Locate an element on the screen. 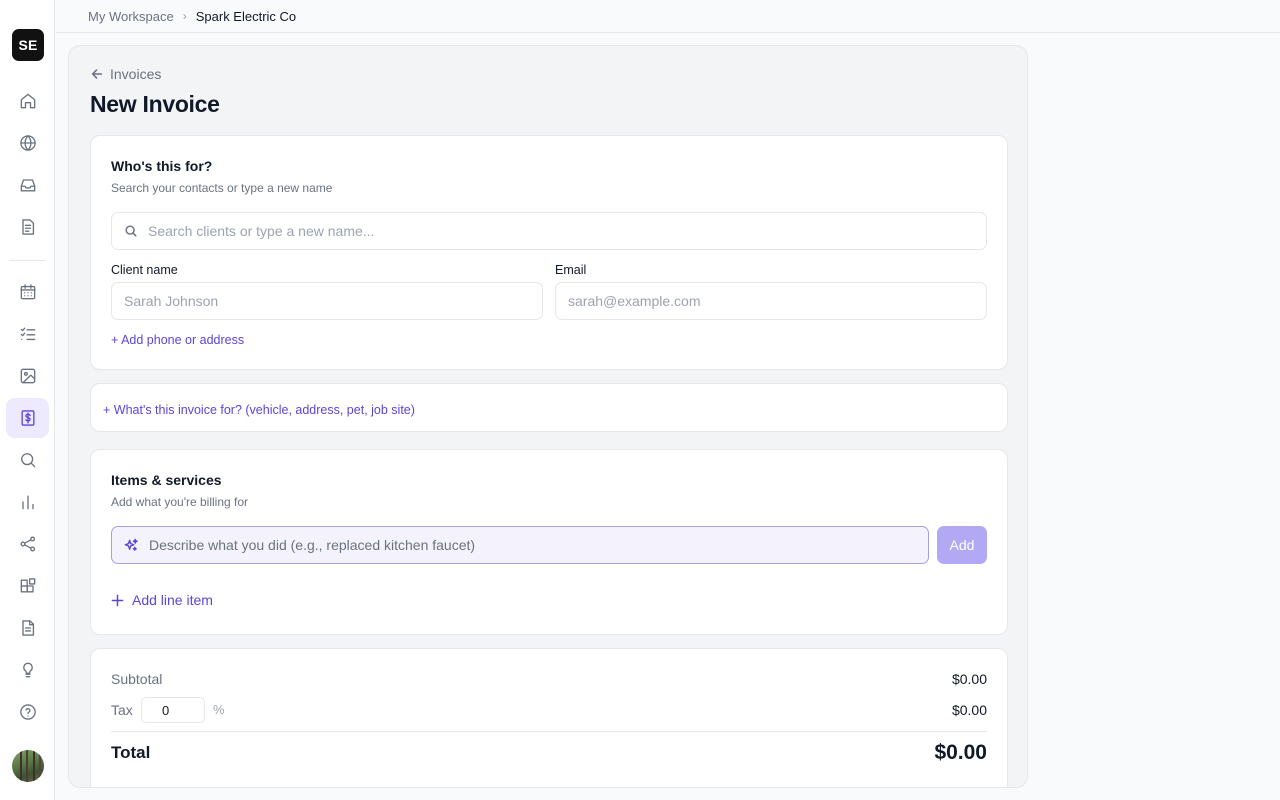 This screenshot has height=800, width=1280. client-card-subtitle: Search your contacts or type a new name is located at coordinates (222, 188).